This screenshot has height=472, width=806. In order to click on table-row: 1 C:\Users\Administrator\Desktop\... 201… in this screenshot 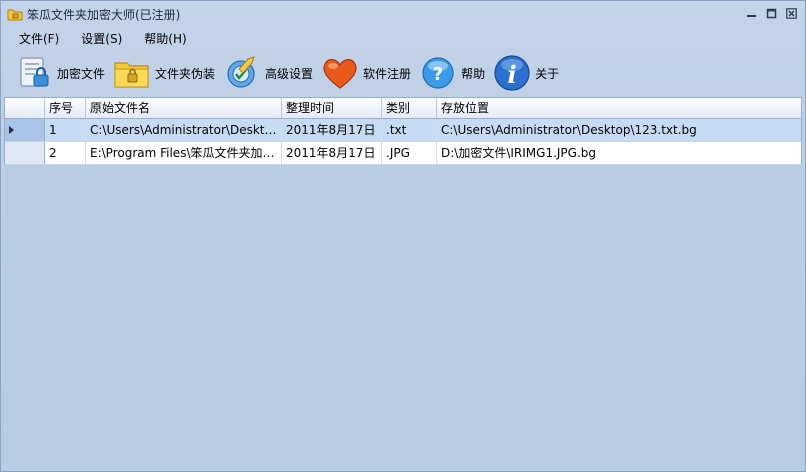, I will do `click(403, 130)`.